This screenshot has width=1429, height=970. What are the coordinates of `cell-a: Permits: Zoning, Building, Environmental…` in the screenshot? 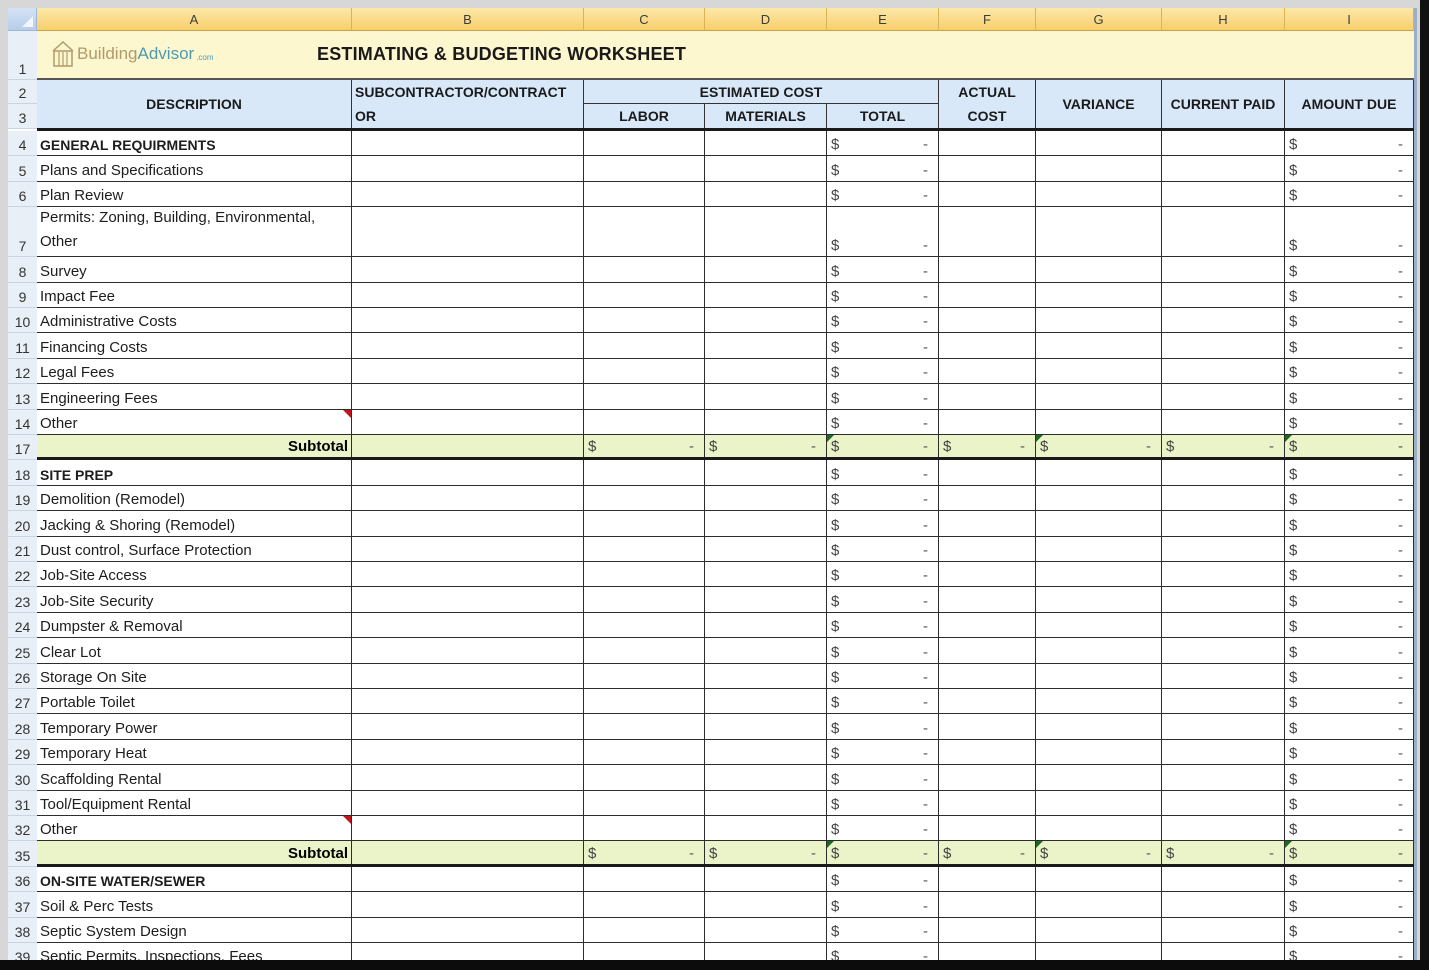 It's located at (194, 232).